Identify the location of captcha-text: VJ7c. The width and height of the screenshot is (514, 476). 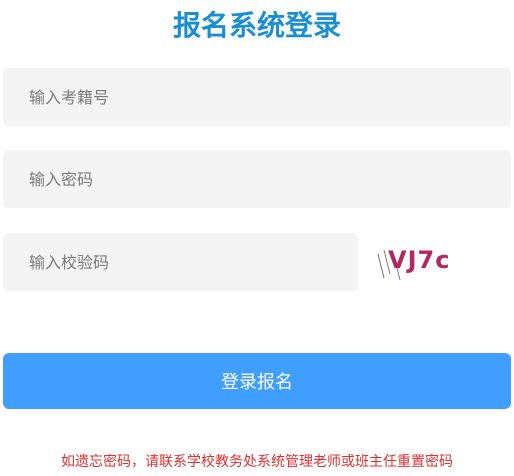
(419, 260).